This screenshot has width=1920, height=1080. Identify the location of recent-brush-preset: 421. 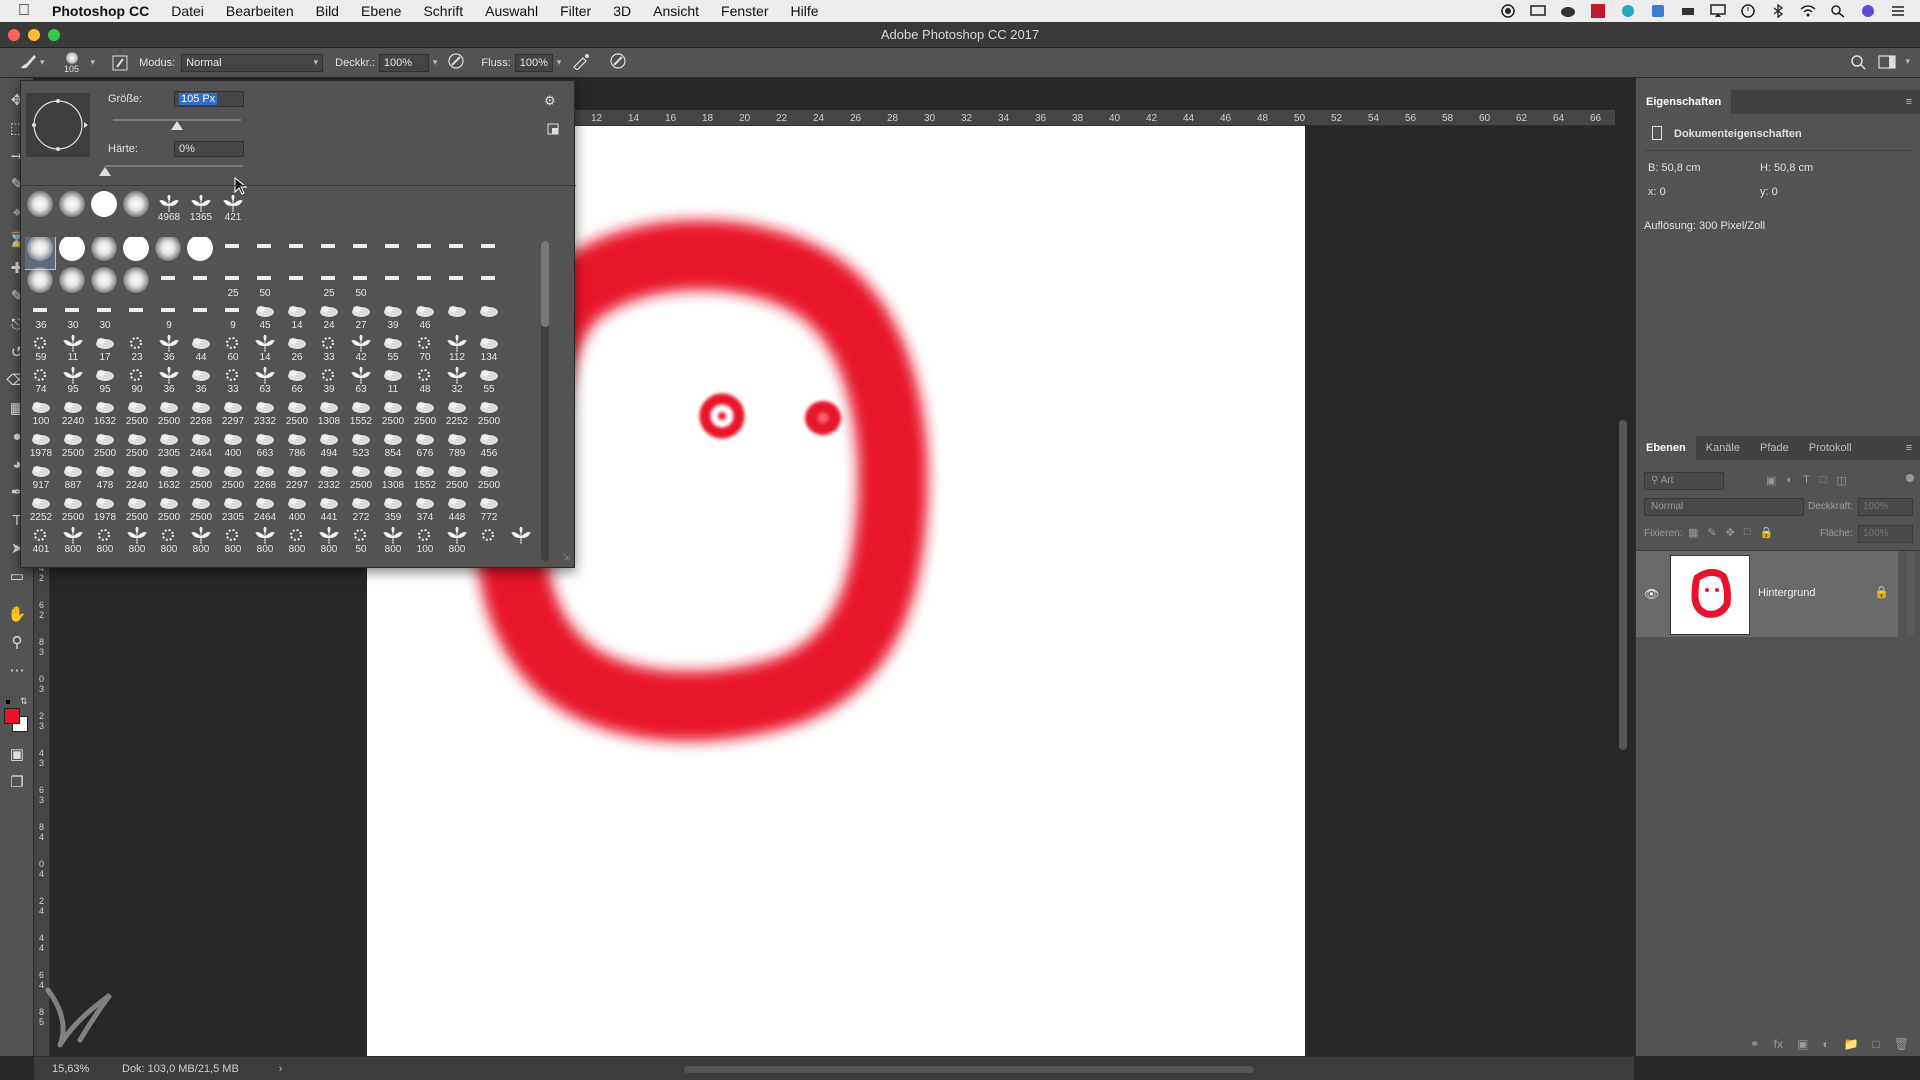
(232, 209).